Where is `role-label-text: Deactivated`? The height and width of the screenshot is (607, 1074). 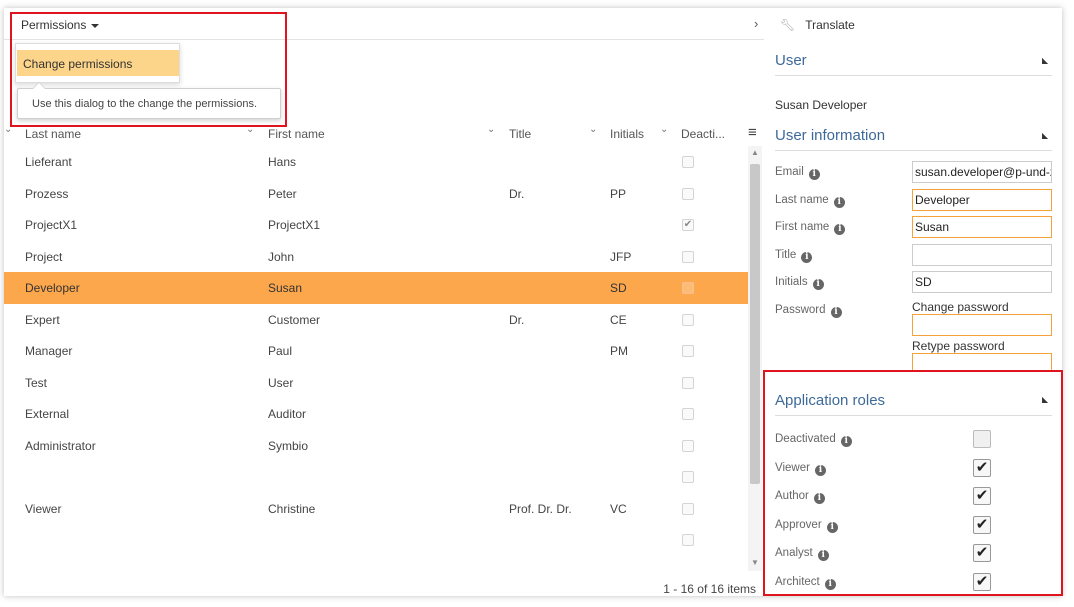
role-label-text: Deactivated is located at coordinates (805, 439).